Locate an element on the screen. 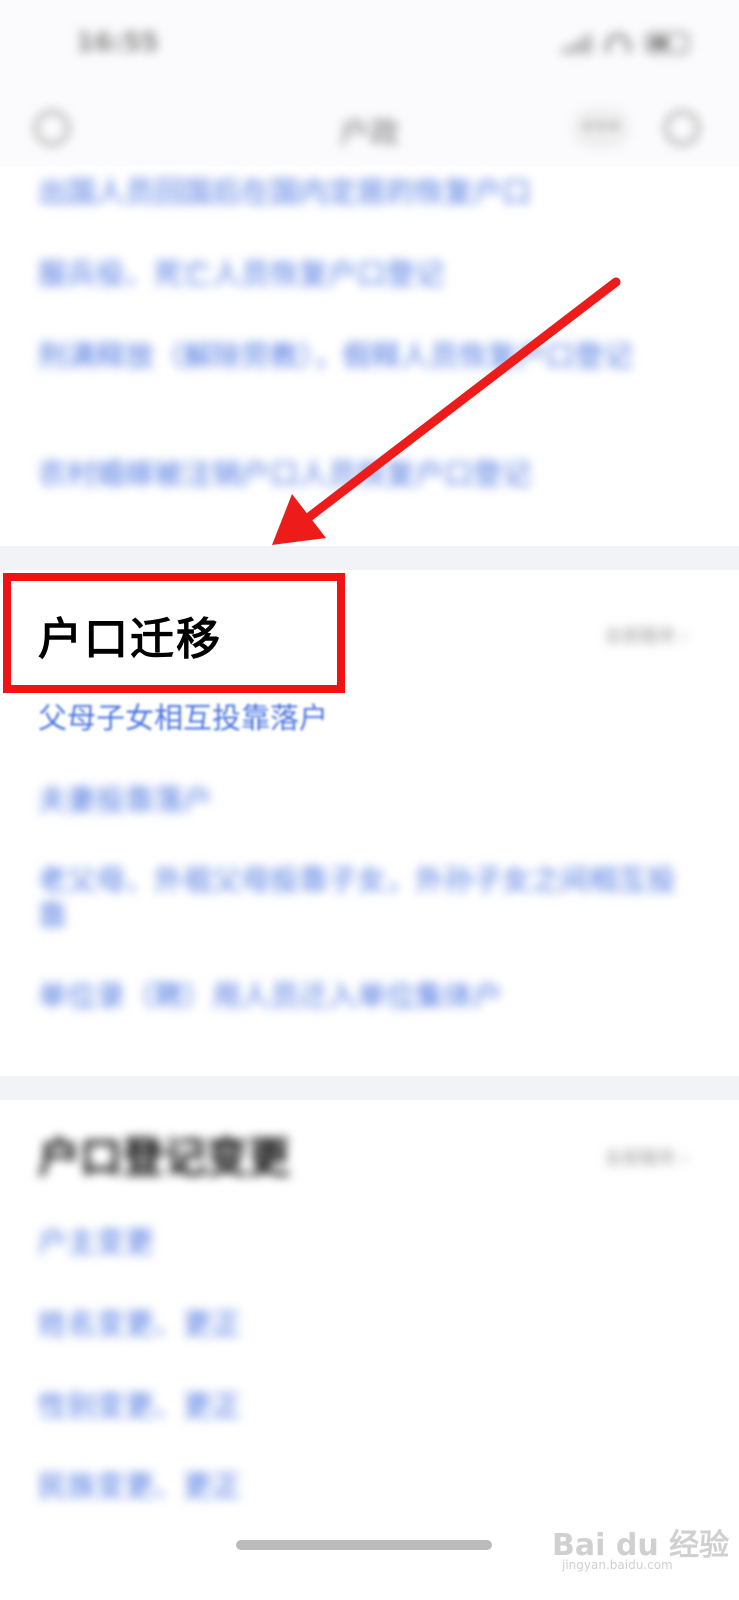 Image resolution: width=739 pixels, height=1600 pixels. arrow-head is located at coordinates (299, 519).